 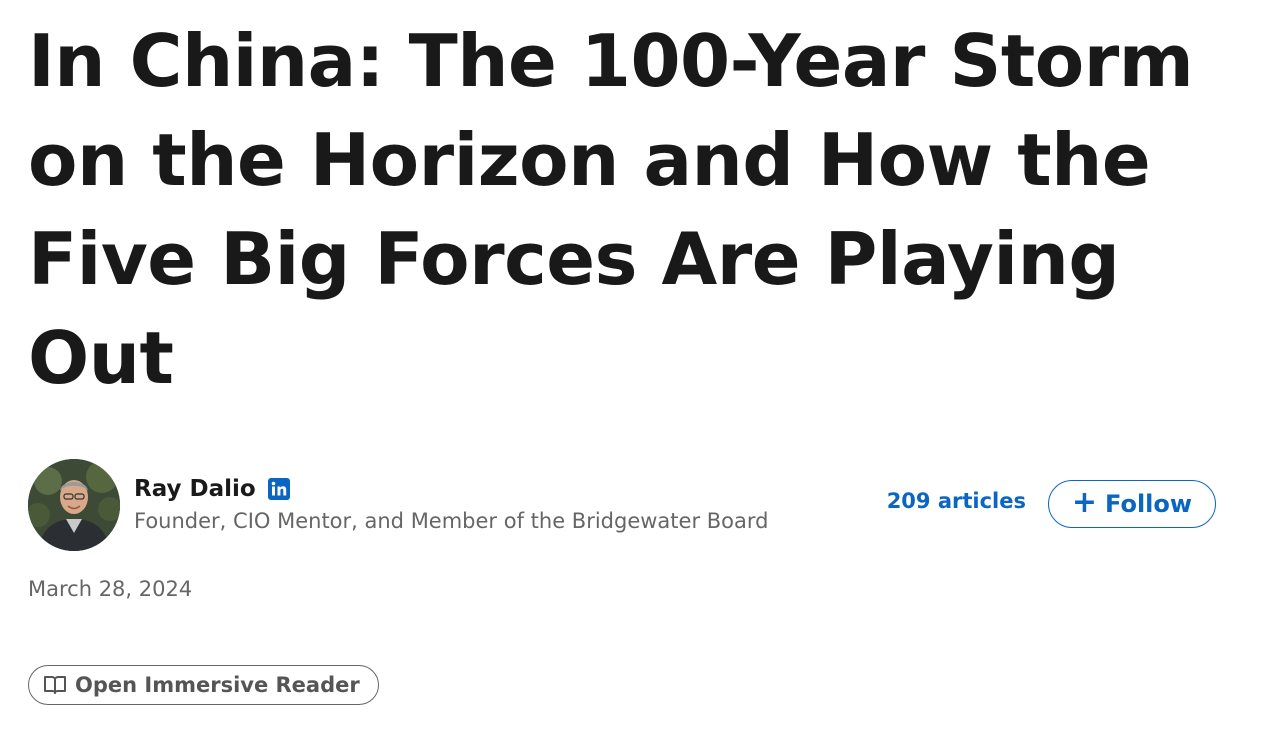 I want to click on follow-button: + Follow, so click(x=1132, y=504).